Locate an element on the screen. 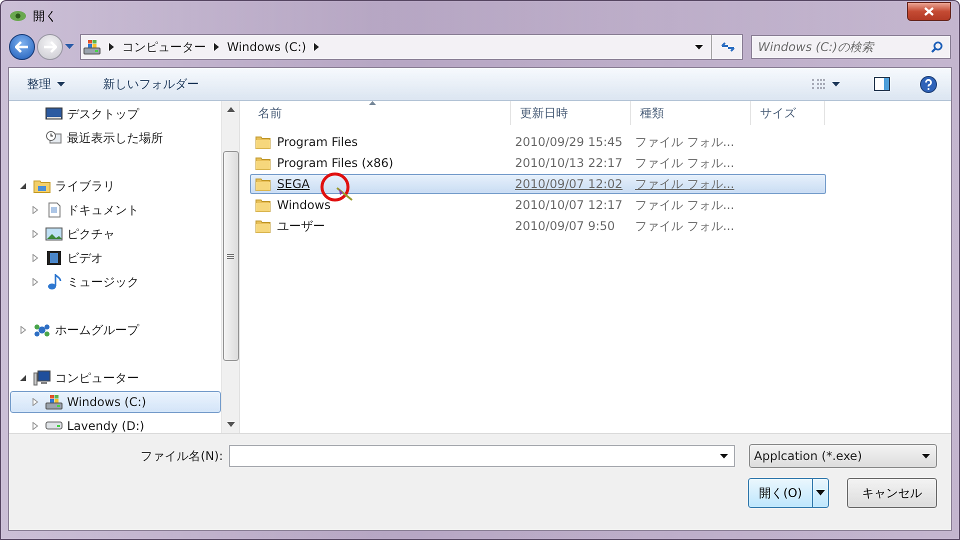 This screenshot has height=540, width=960. breadcrumb: Windows (C:) is located at coordinates (266, 47).